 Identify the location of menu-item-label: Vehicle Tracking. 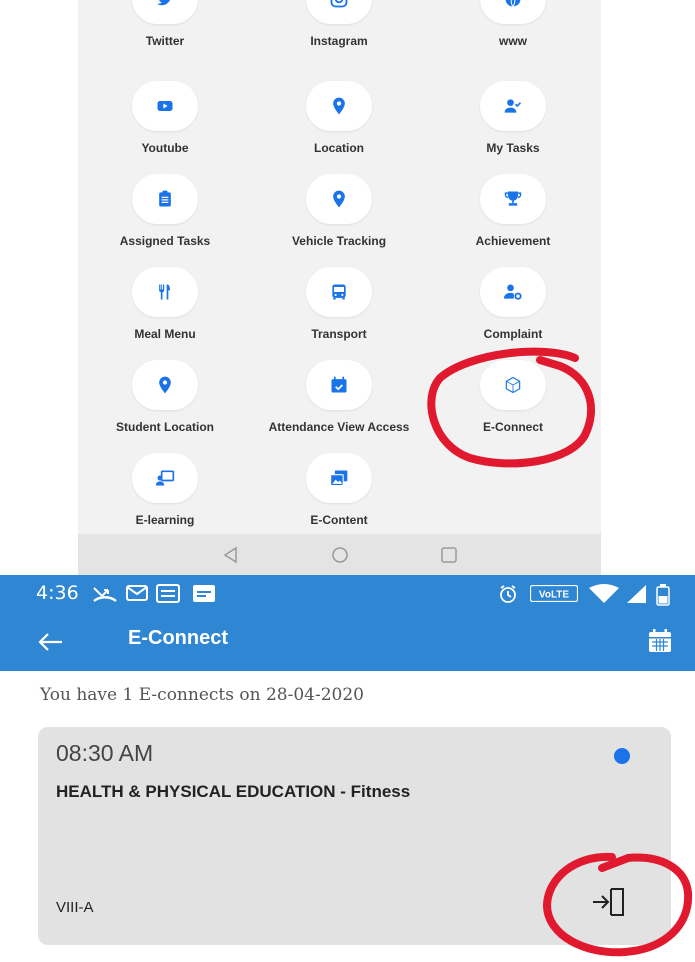
(339, 241).